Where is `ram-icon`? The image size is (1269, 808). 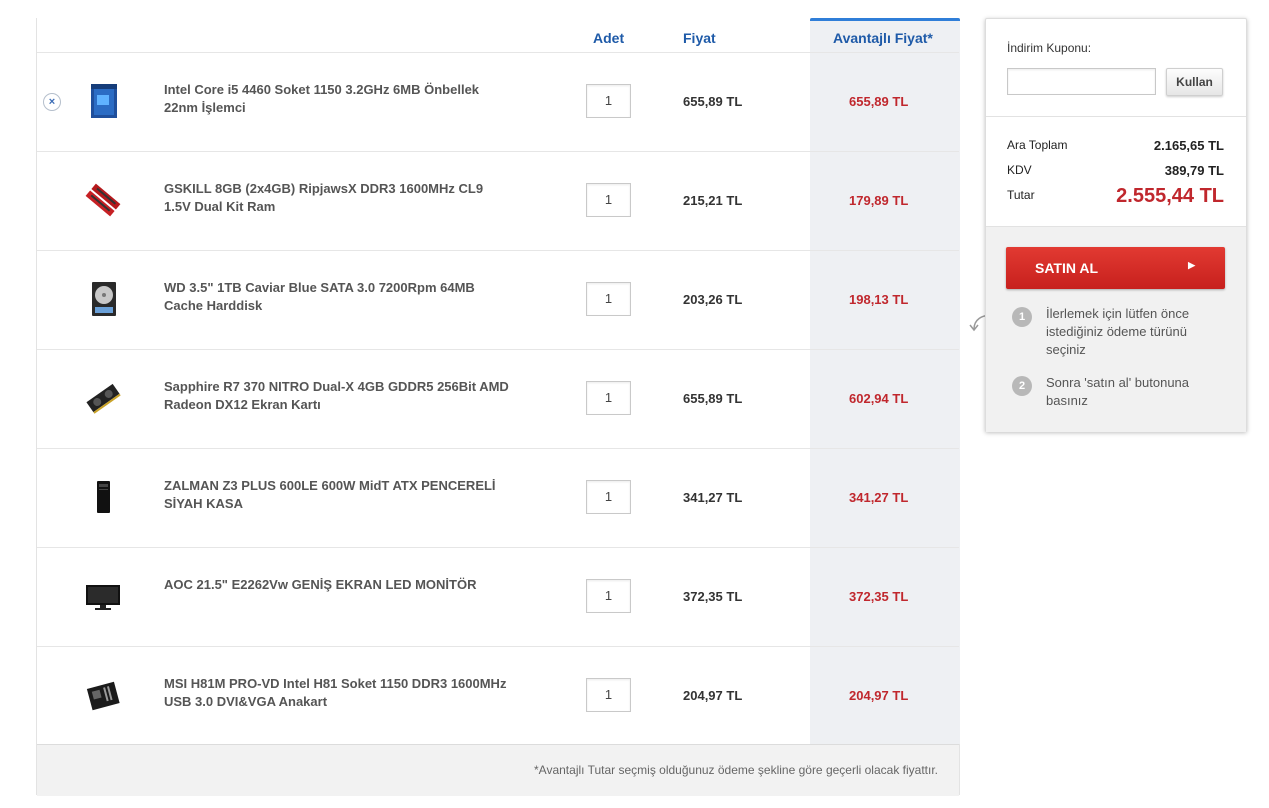
ram-icon is located at coordinates (103, 200).